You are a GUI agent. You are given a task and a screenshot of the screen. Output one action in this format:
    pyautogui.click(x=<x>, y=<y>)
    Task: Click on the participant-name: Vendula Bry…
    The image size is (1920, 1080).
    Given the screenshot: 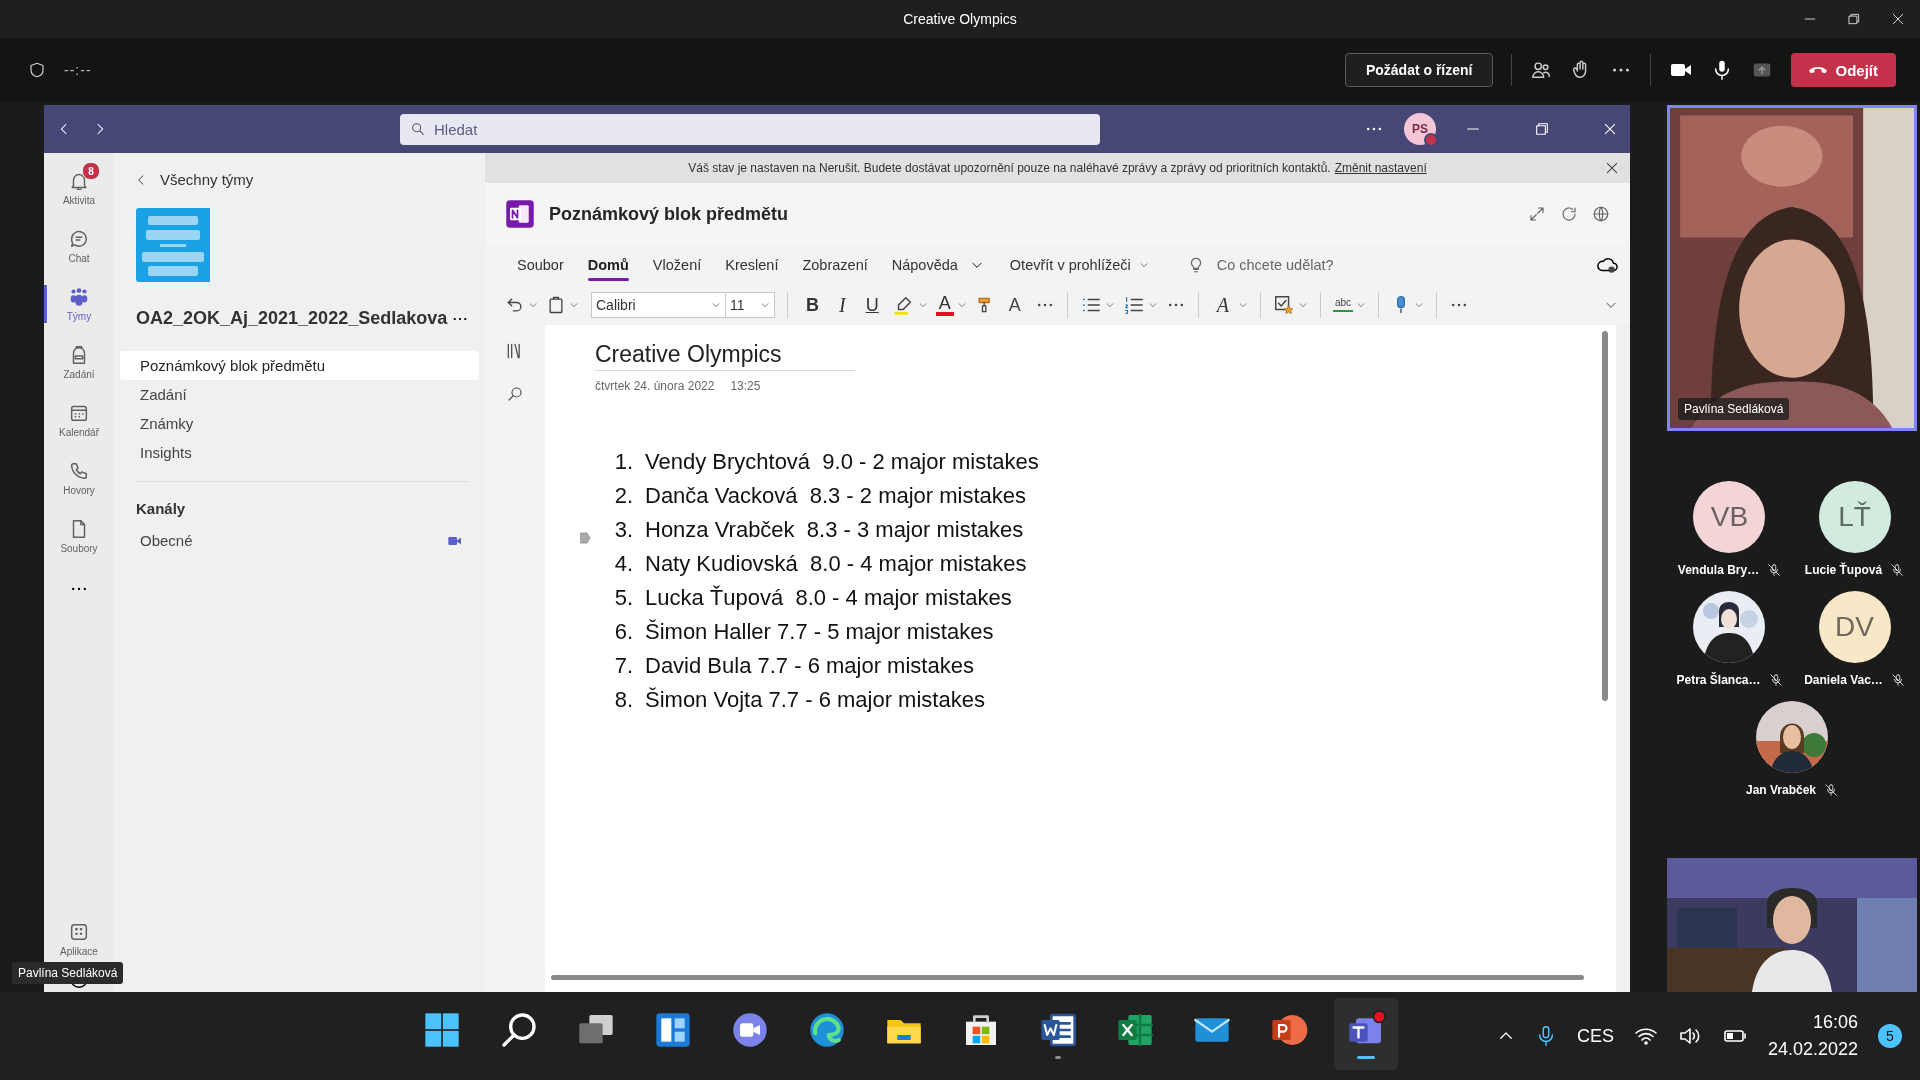 What is the action you would take?
    pyautogui.click(x=1718, y=570)
    